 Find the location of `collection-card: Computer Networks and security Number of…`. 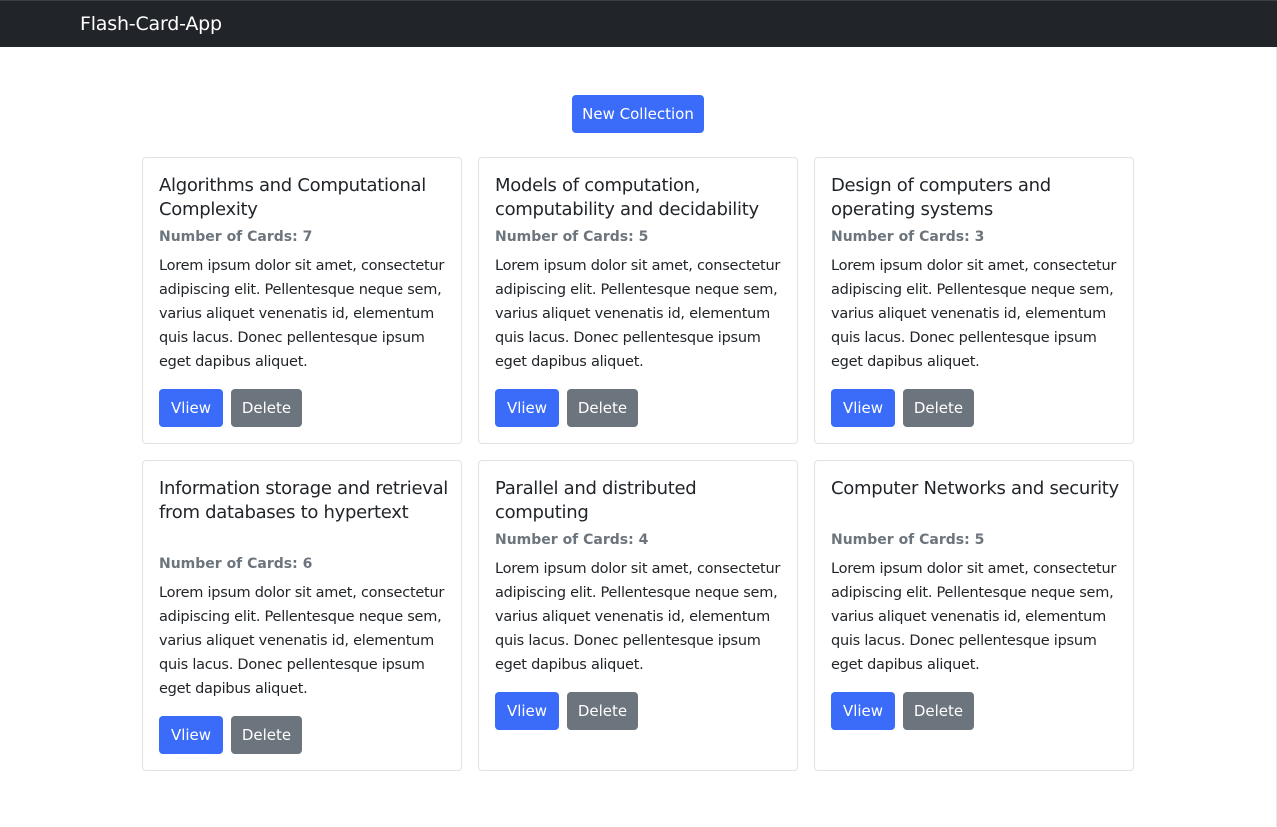

collection-card: Computer Networks and security Number of… is located at coordinates (974, 615).